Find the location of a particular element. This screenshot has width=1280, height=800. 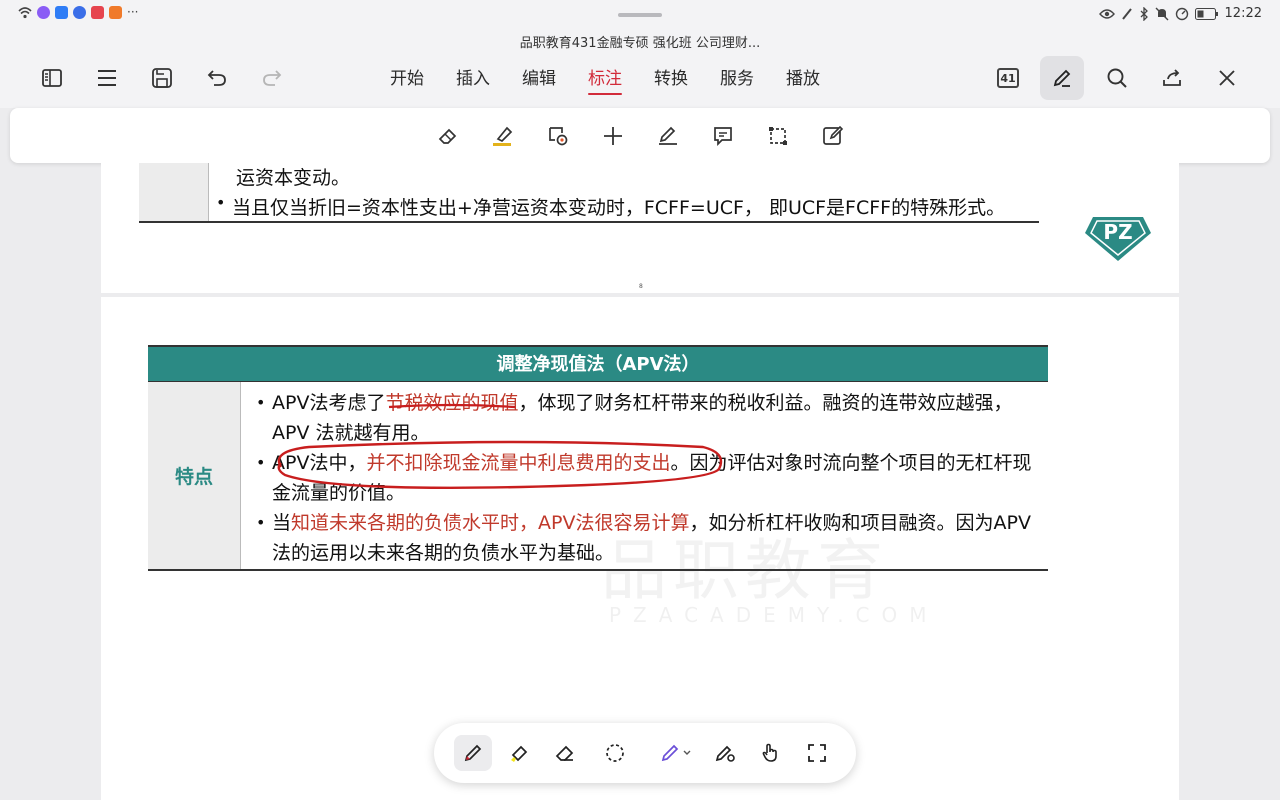

menu-icon is located at coordinates (107, 78).